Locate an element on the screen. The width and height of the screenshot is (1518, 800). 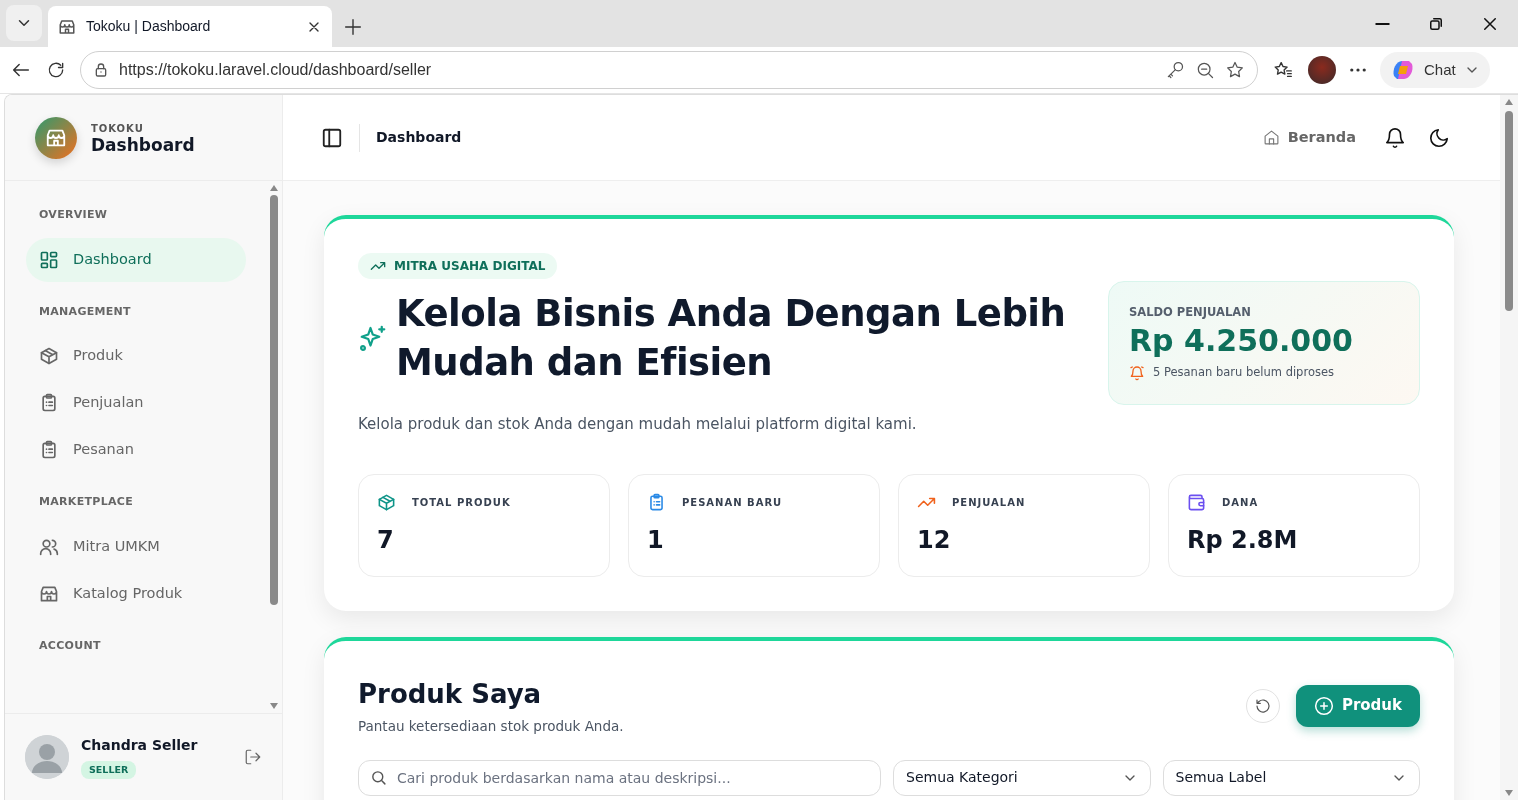
home-icon is located at coordinates (1271, 137).